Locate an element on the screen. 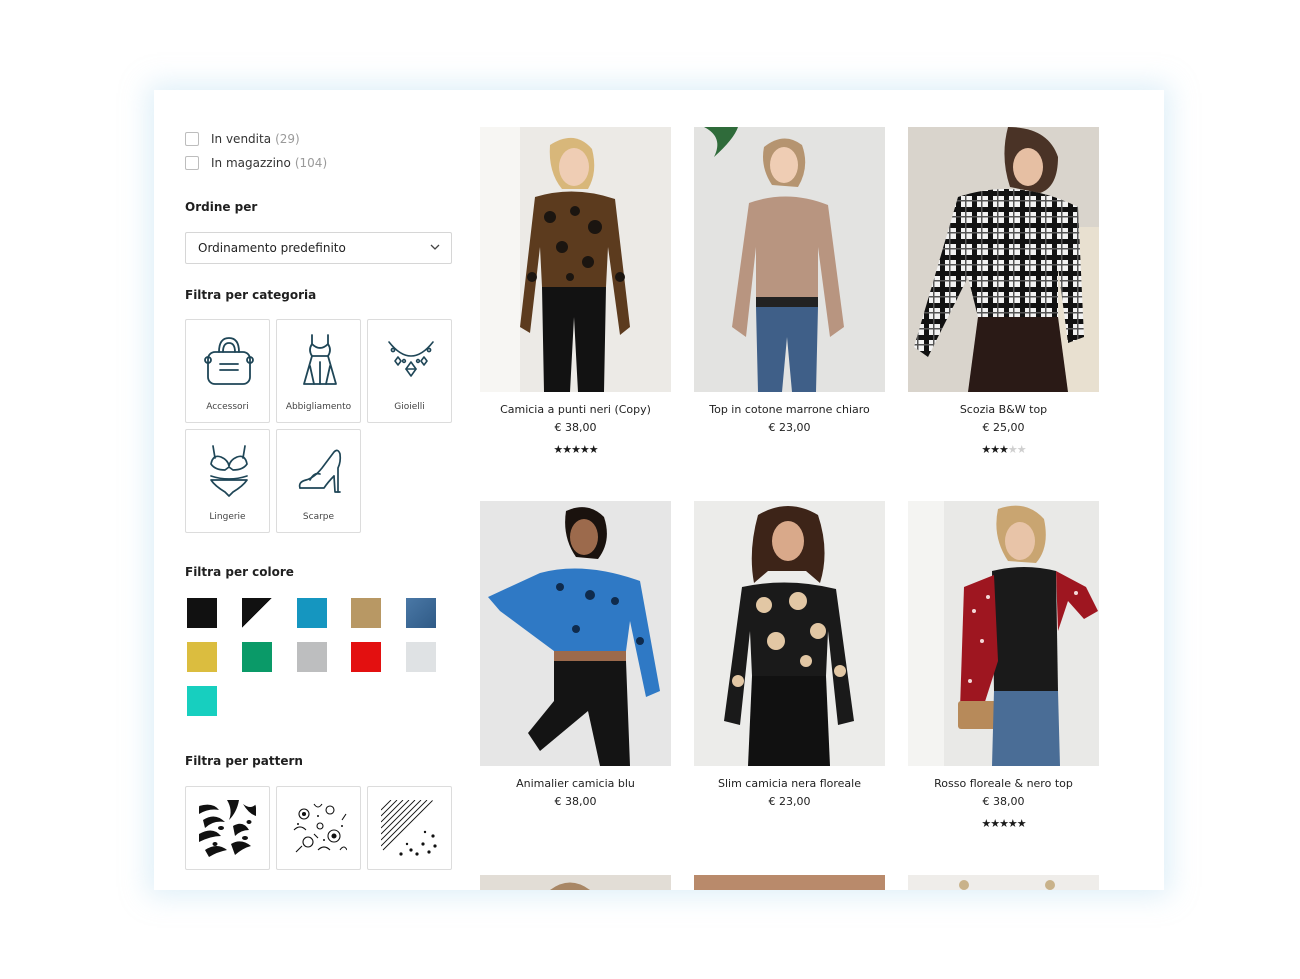  swatch-denim is located at coordinates (421, 613).